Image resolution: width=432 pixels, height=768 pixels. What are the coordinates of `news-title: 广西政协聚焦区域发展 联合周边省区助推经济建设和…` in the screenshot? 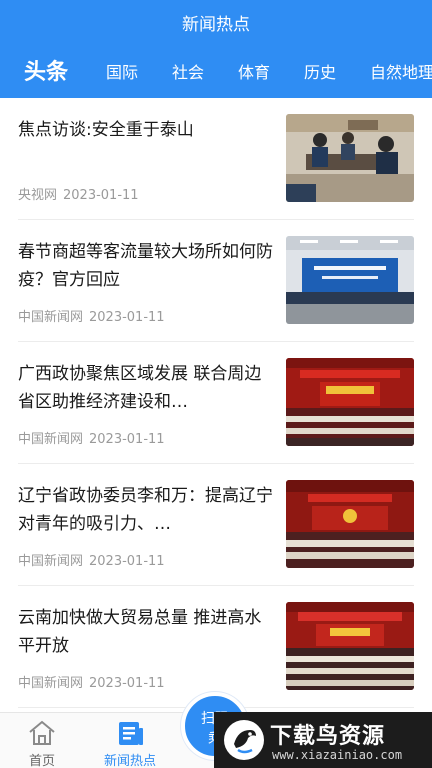 It's located at (140, 388).